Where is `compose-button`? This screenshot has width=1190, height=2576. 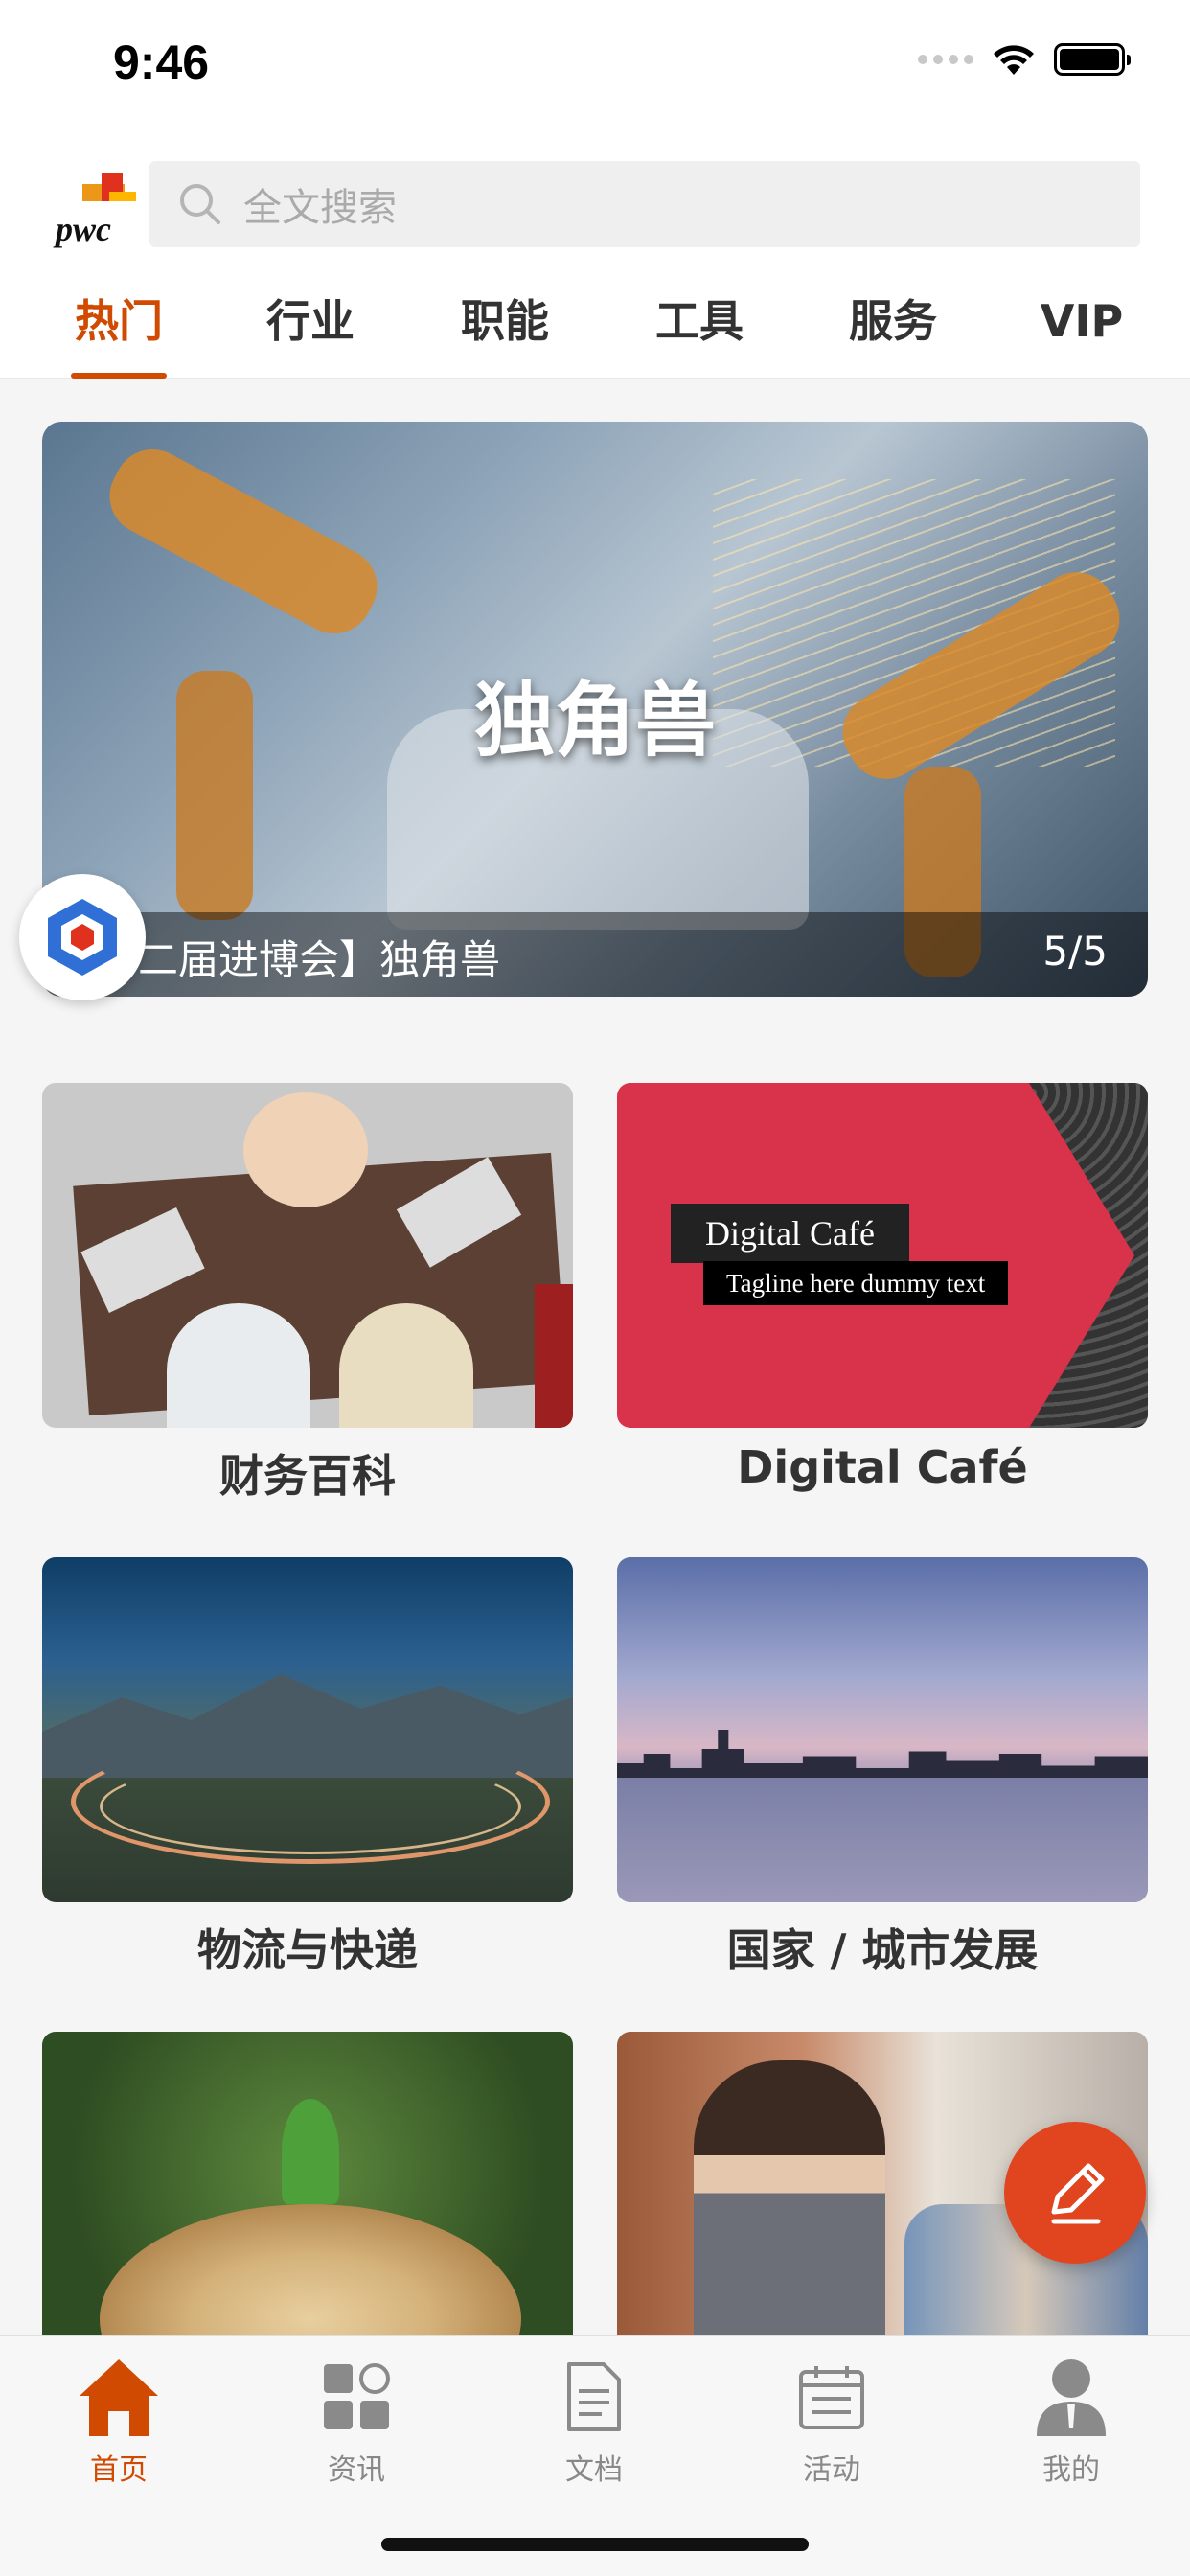
compose-button is located at coordinates (1075, 2193).